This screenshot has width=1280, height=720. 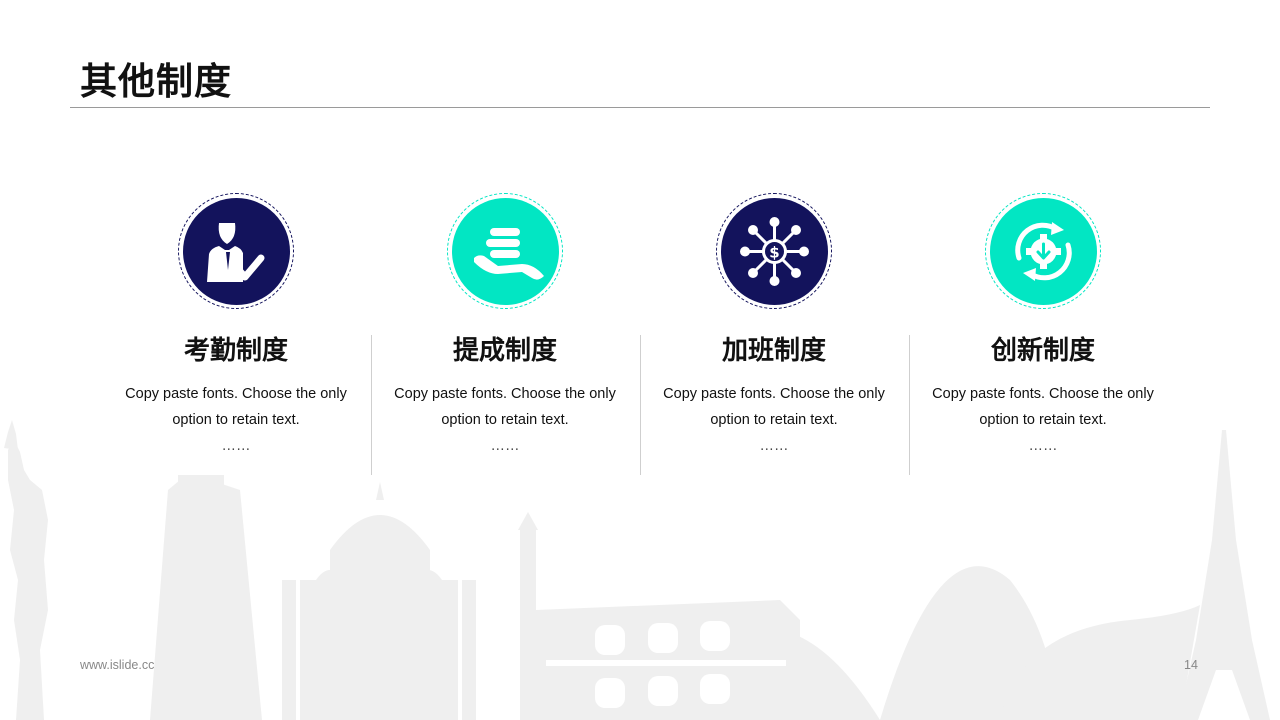 What do you see at coordinates (117, 665) in the screenshot?
I see `footer-url: www.islide.cc` at bounding box center [117, 665].